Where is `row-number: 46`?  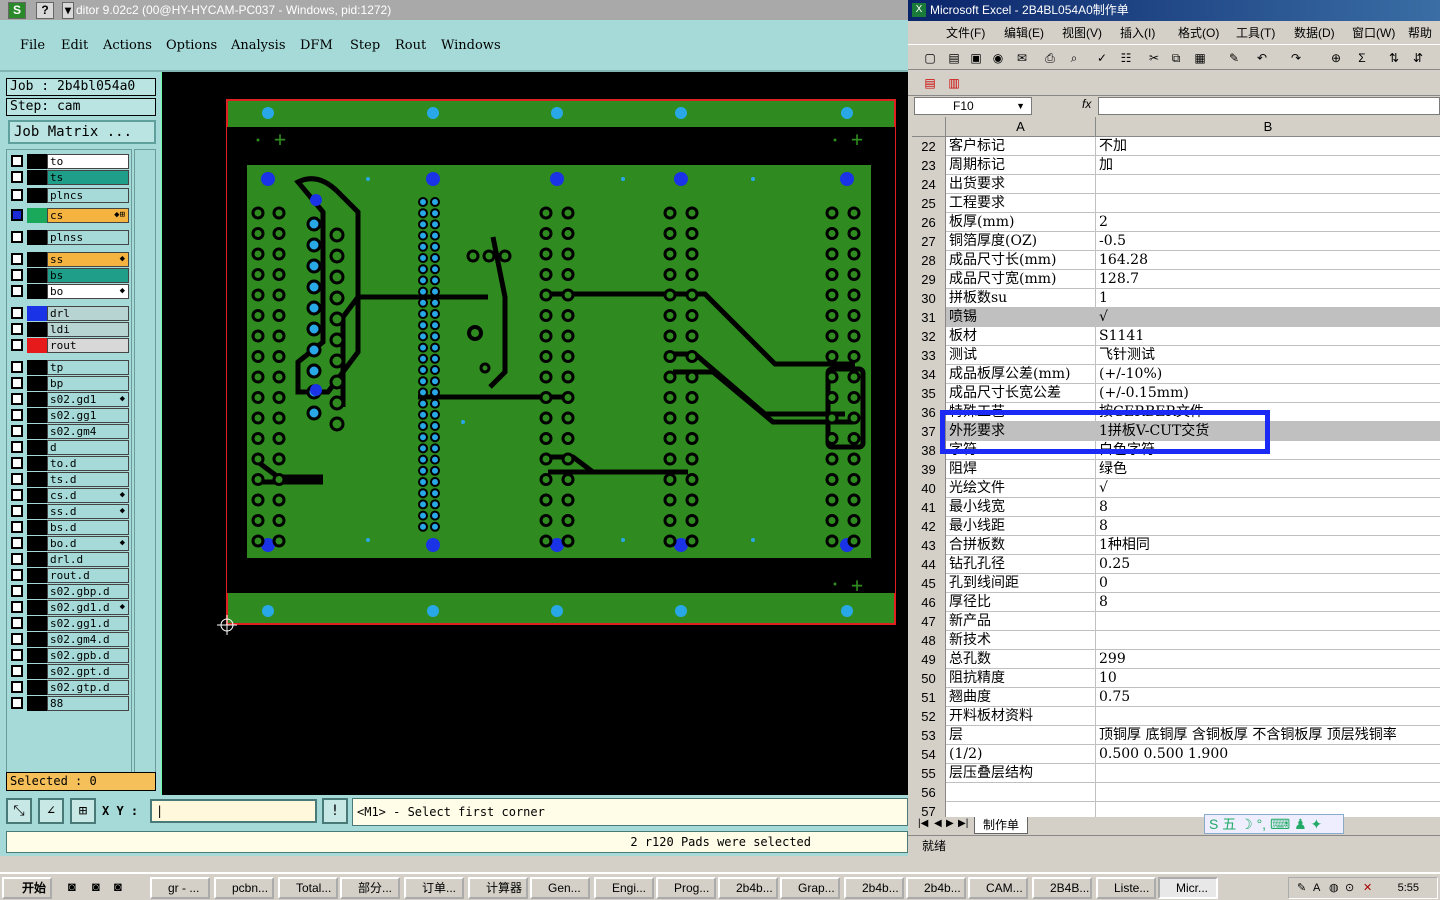
row-number: 46 is located at coordinates (929, 602).